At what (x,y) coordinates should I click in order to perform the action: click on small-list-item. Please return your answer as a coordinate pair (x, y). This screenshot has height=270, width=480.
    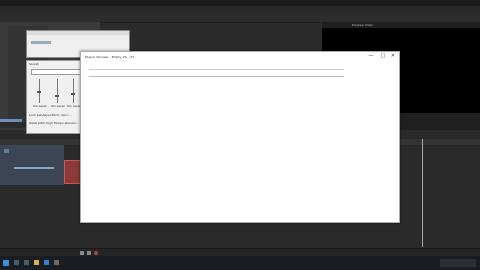
    Looking at the image, I should click on (41, 42).